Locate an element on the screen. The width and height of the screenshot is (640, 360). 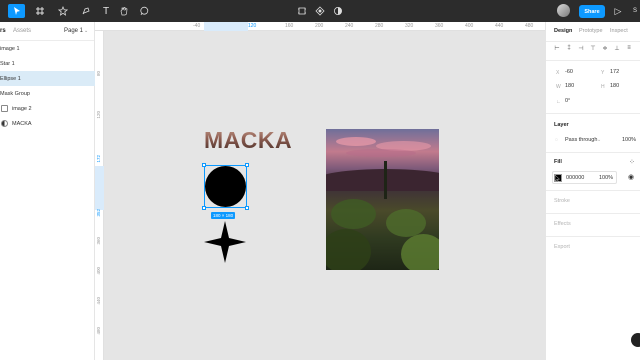
selection-box is located at coordinates (225, 186).